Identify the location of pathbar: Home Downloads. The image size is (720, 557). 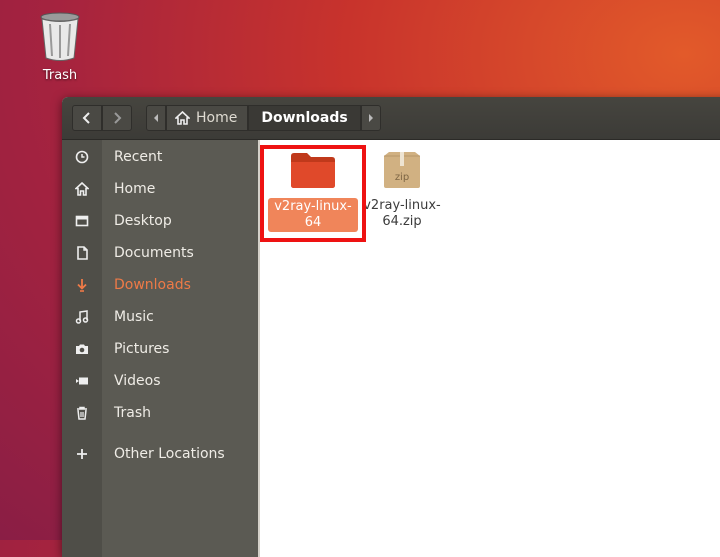
(263, 118).